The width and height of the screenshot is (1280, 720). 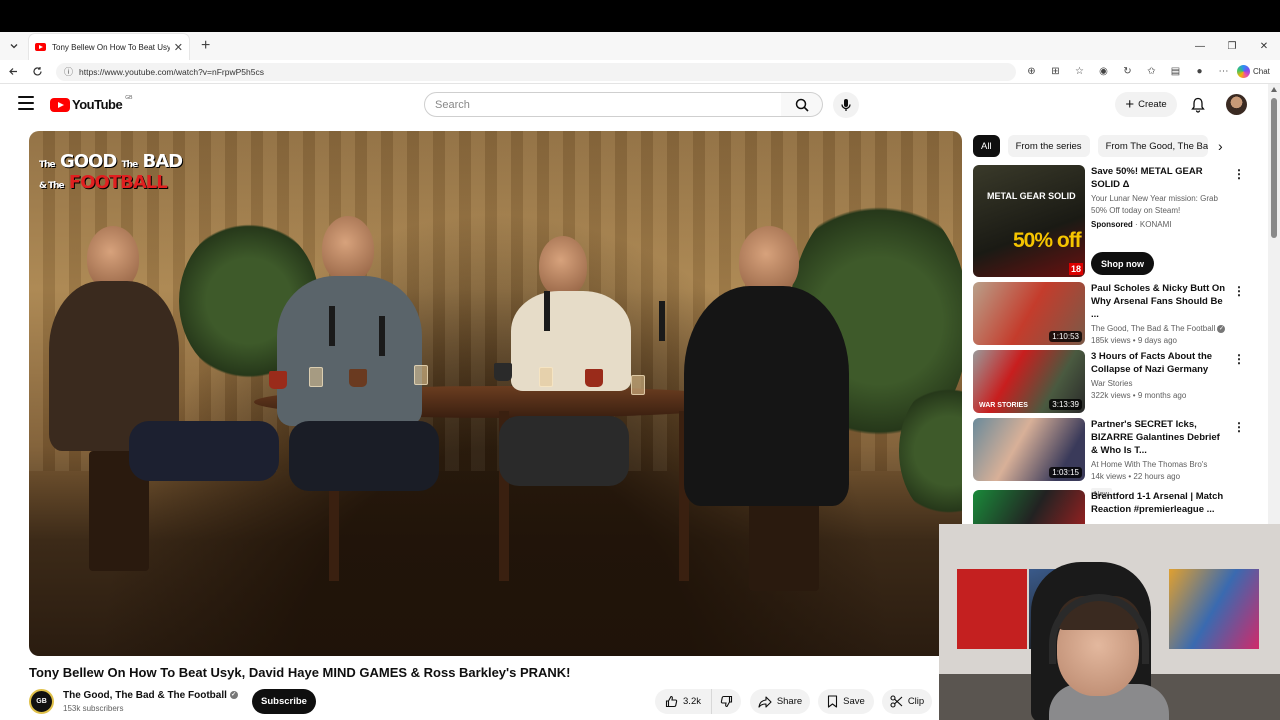 I want to click on webcam-overlay, so click(x=1109, y=622).